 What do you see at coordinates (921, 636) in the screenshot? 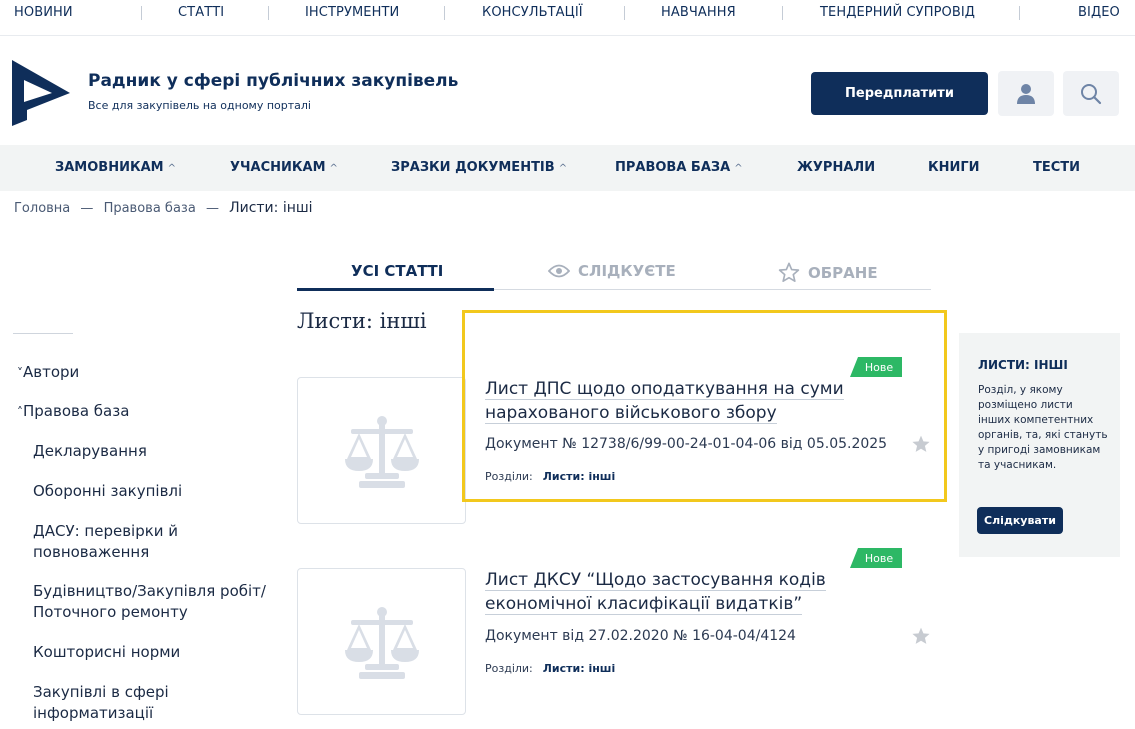
I see `star-icon` at bounding box center [921, 636].